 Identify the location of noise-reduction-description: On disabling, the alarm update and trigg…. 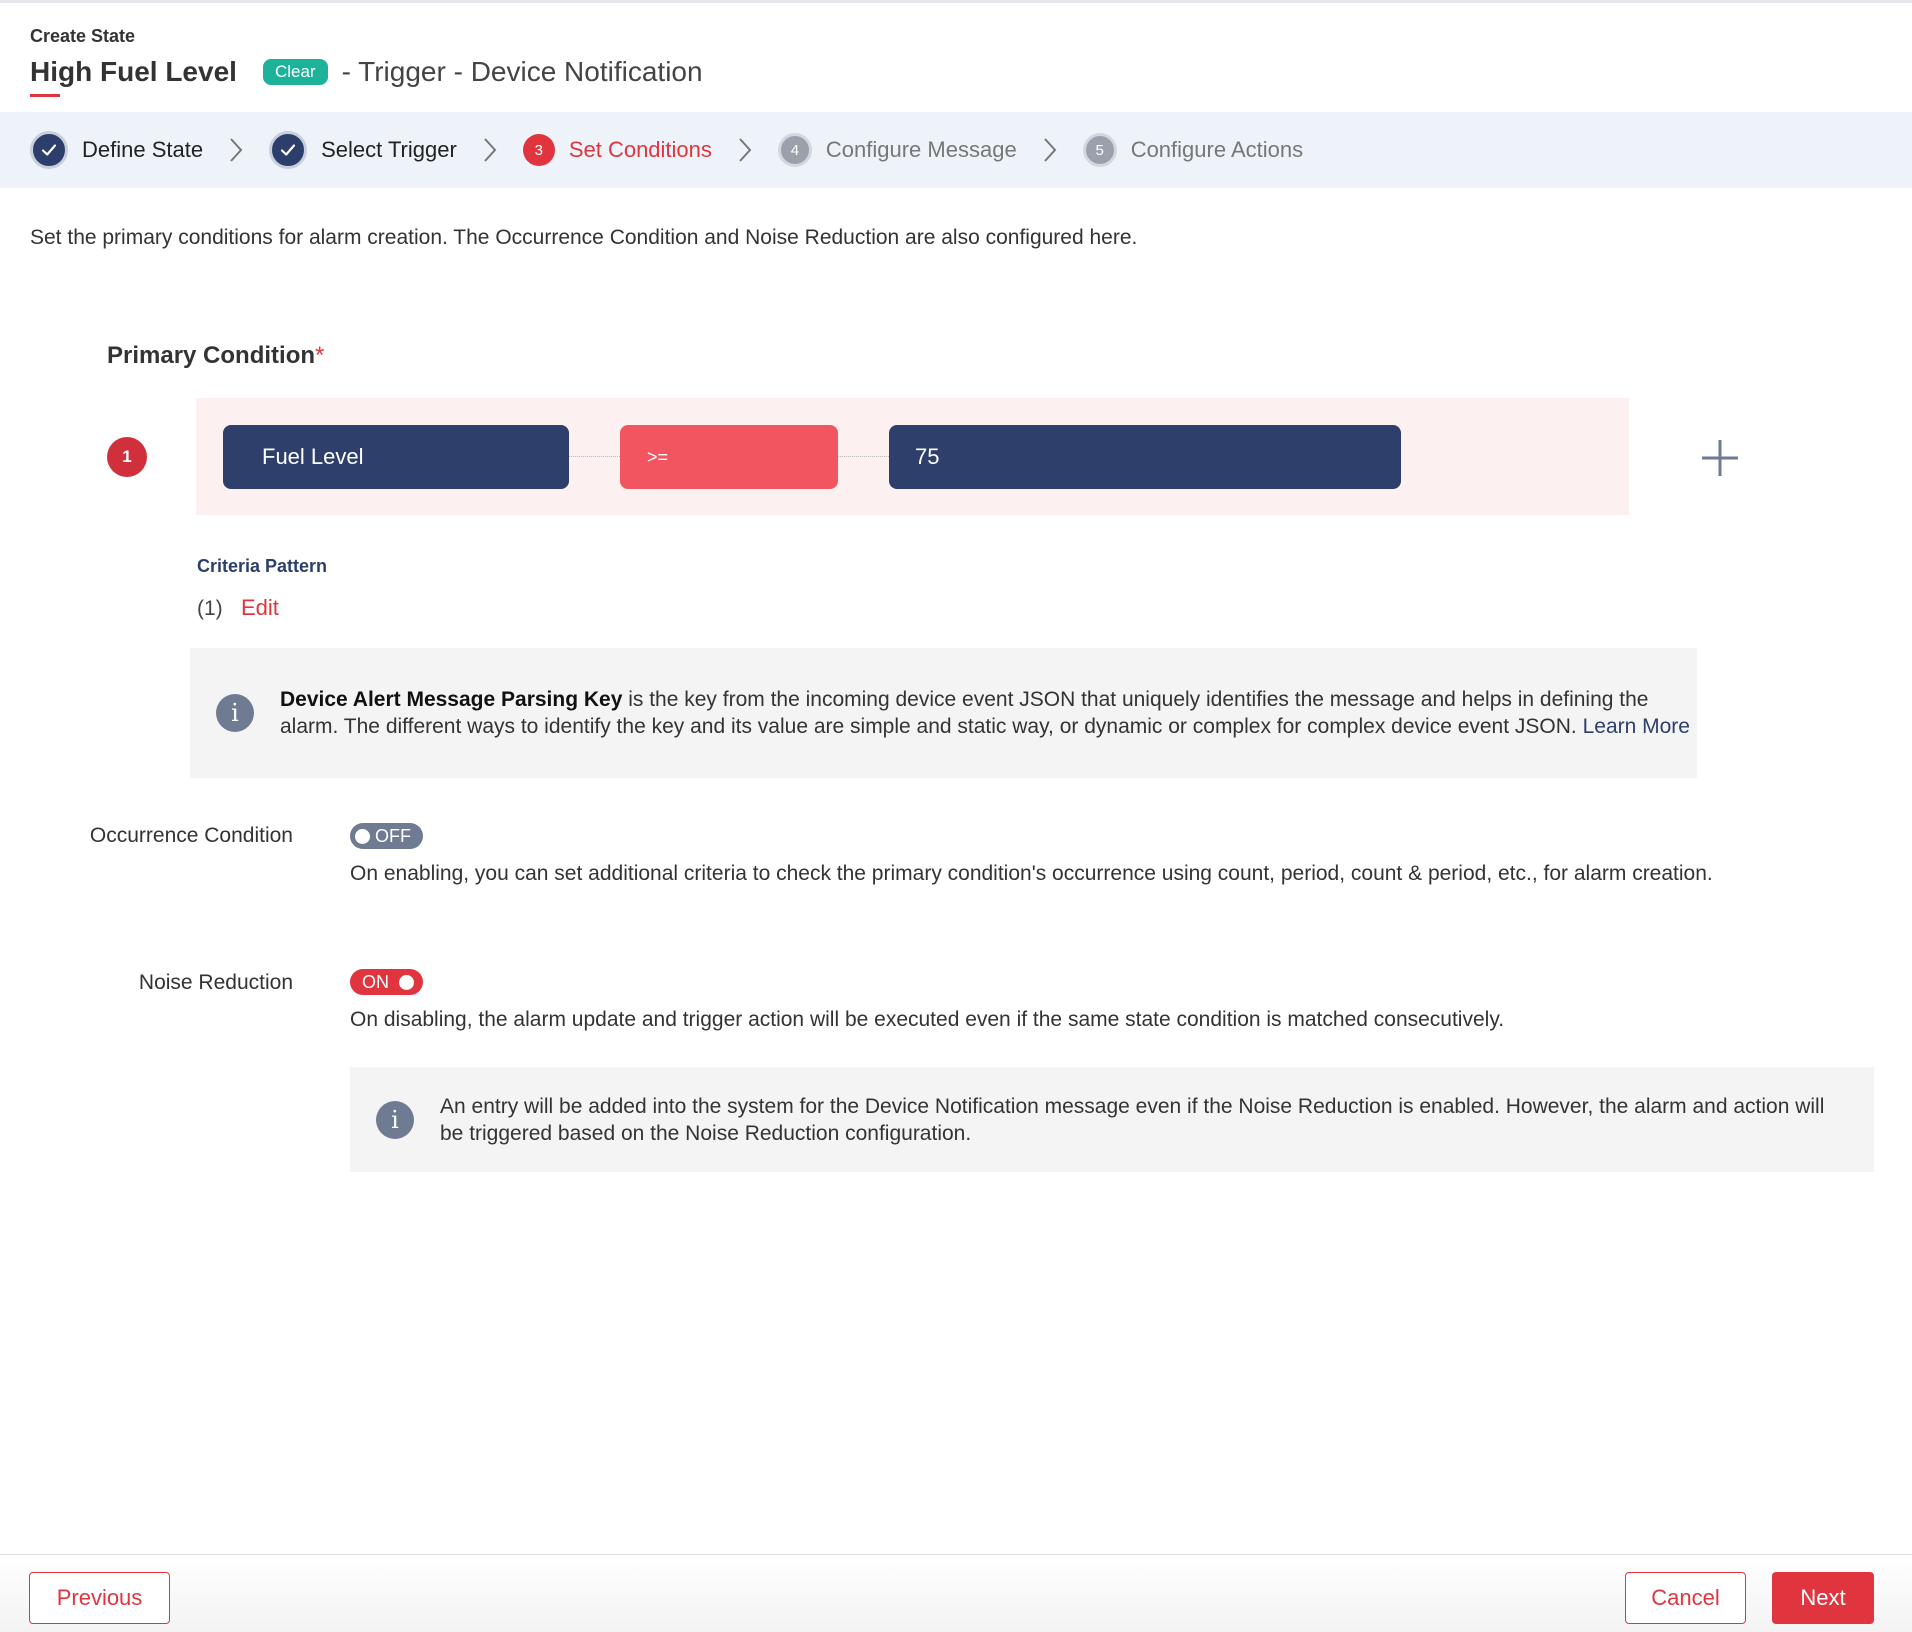
(927, 1019).